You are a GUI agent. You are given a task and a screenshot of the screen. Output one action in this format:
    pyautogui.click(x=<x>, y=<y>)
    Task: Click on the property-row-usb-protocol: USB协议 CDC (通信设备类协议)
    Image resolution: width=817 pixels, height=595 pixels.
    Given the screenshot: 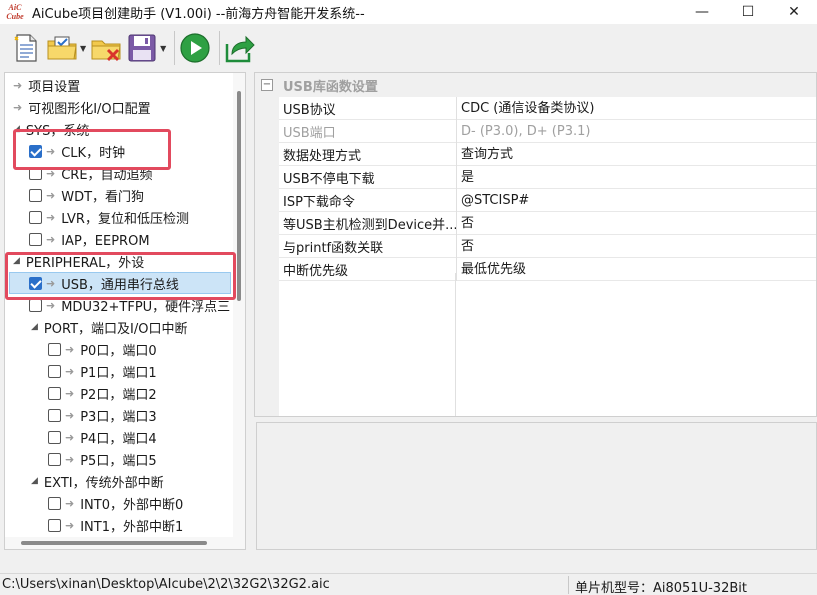 What is the action you would take?
    pyautogui.click(x=547, y=108)
    